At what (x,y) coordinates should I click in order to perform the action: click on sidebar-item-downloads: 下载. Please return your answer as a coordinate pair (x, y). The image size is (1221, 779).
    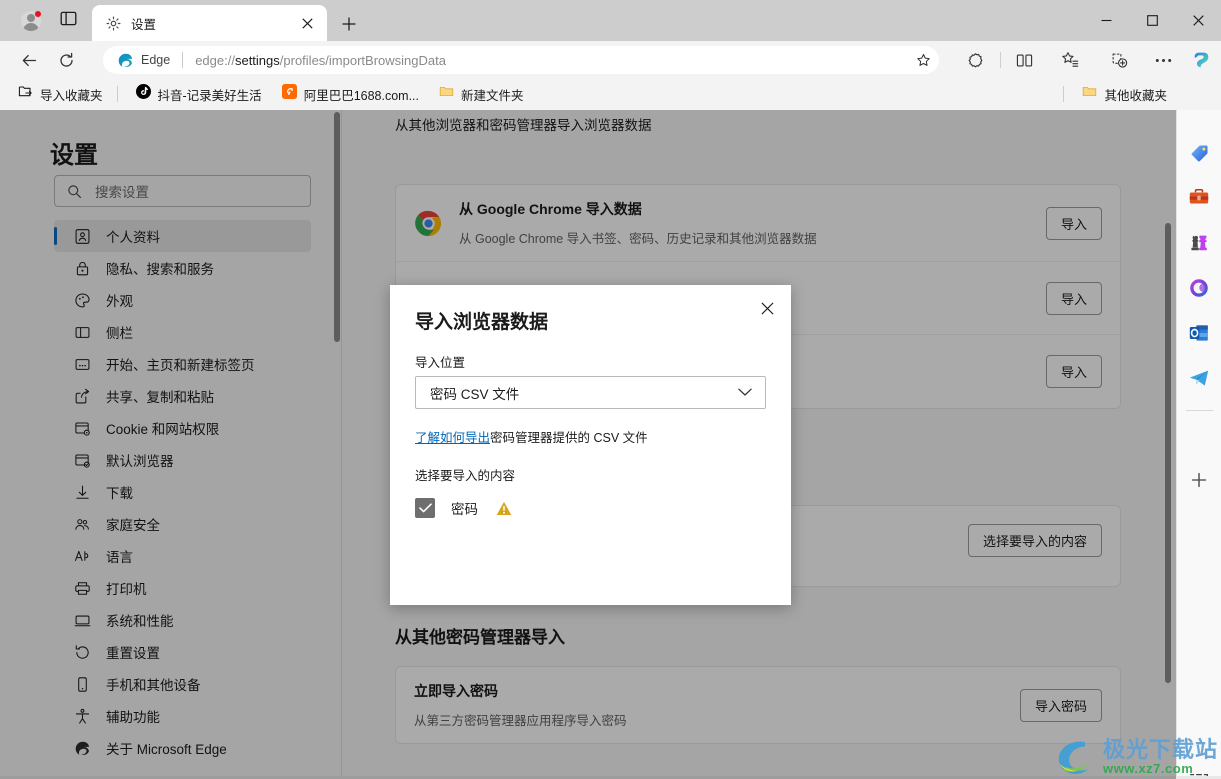
    Looking at the image, I should click on (182, 492).